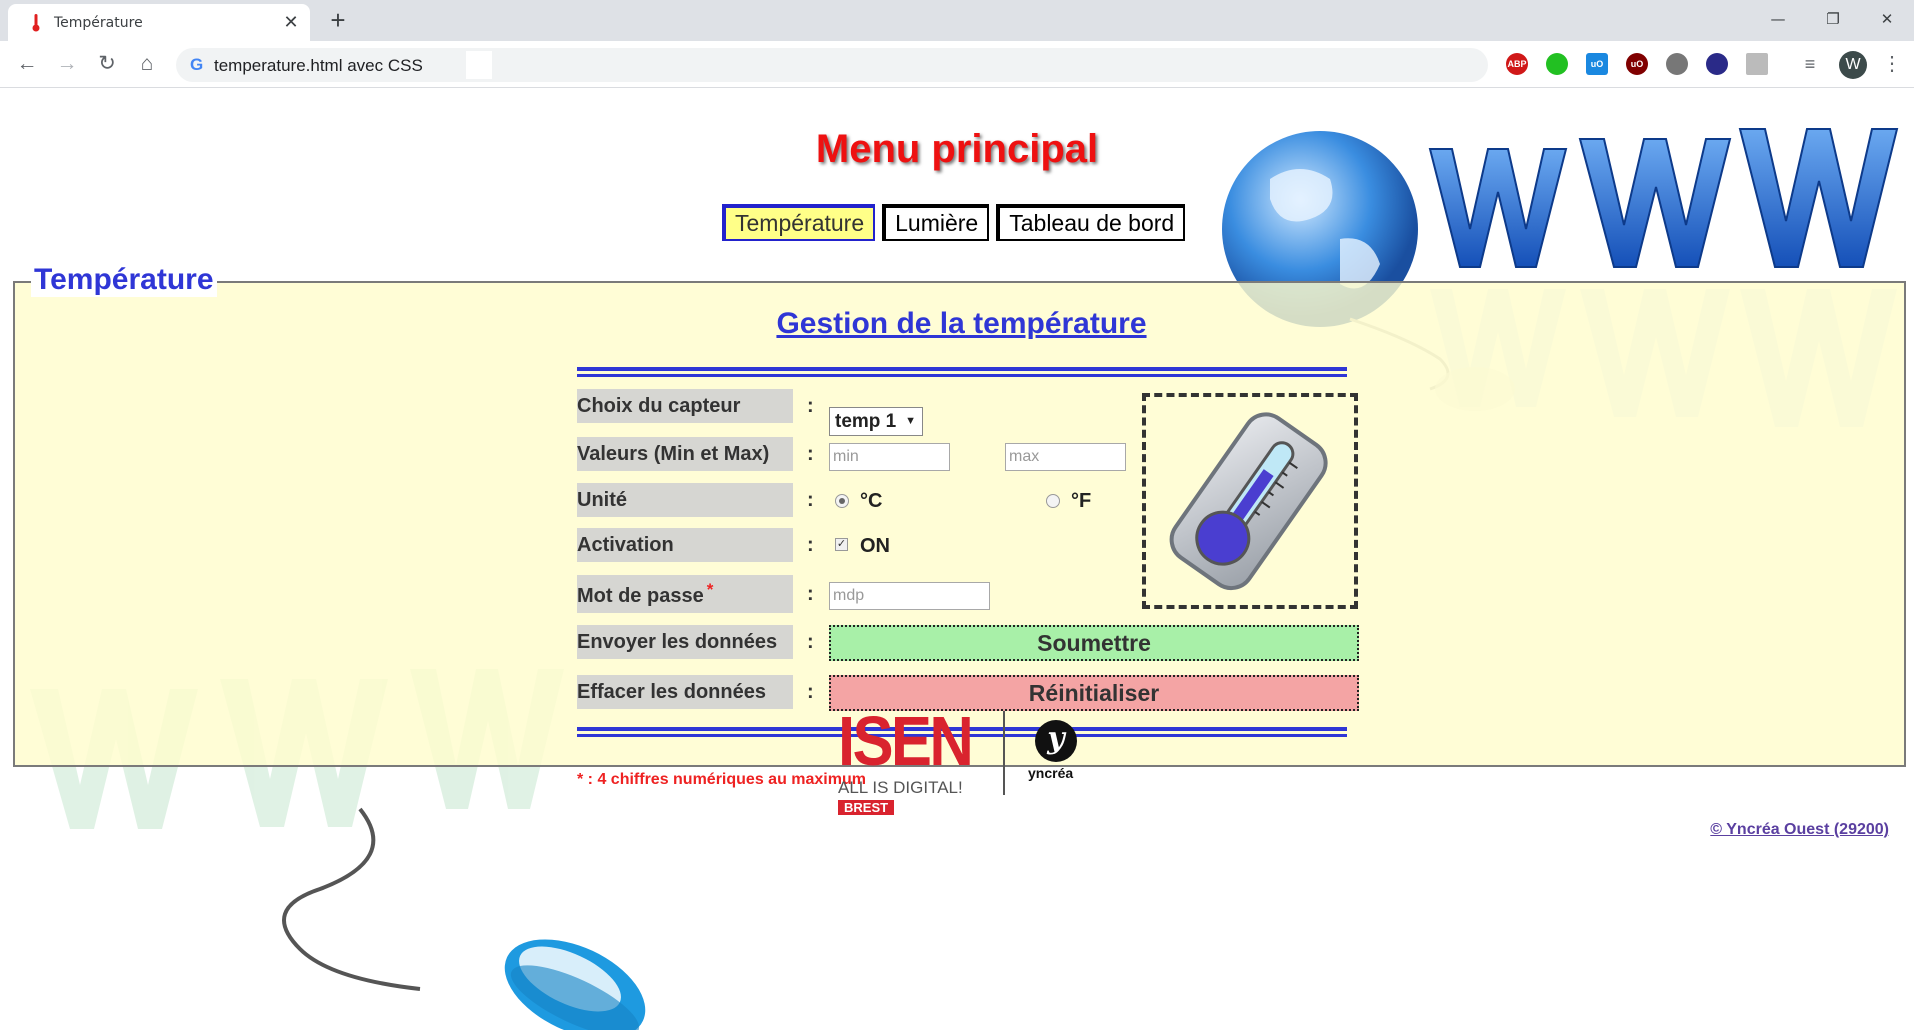  I want to click on address-text: temperature.html avec CSS, so click(318, 65).